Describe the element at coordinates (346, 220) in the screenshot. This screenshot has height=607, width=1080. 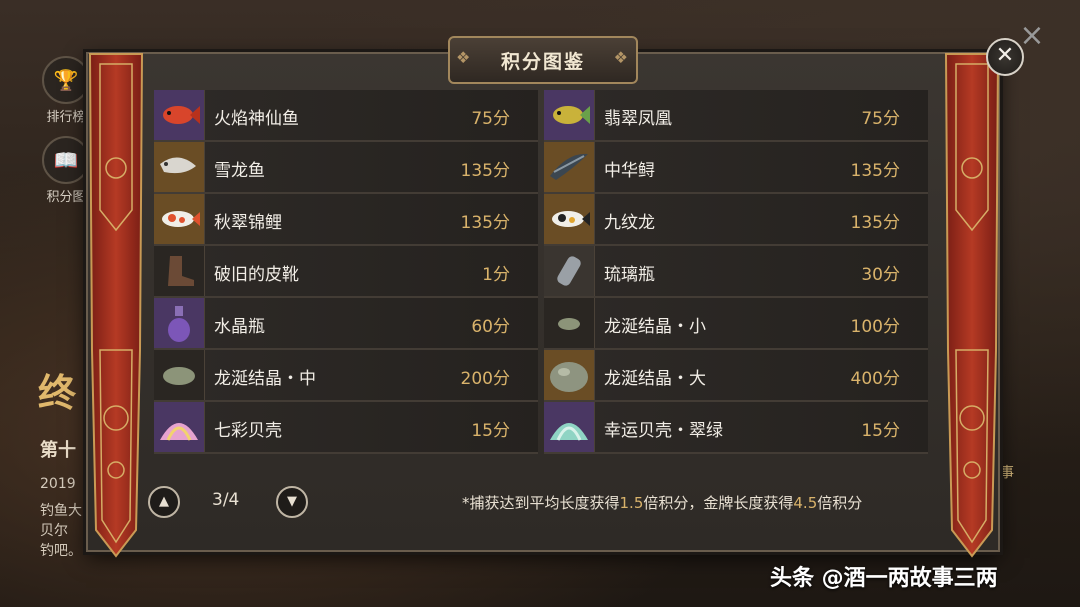
I see `item-row: 秋翠锦鲤 135分` at that location.